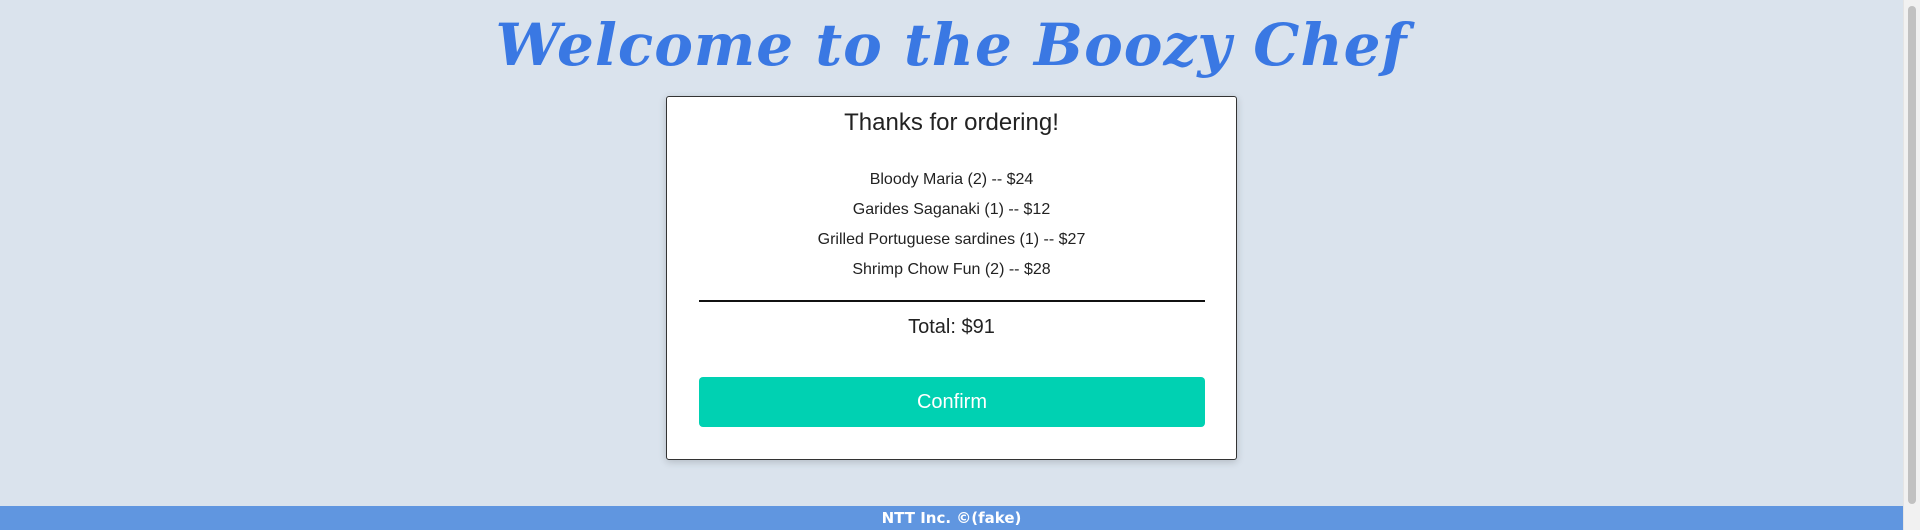 This screenshot has height=530, width=1920. Describe the element at coordinates (951, 179) in the screenshot. I see `order-item: Bloody Maria (2) -- $24` at that location.